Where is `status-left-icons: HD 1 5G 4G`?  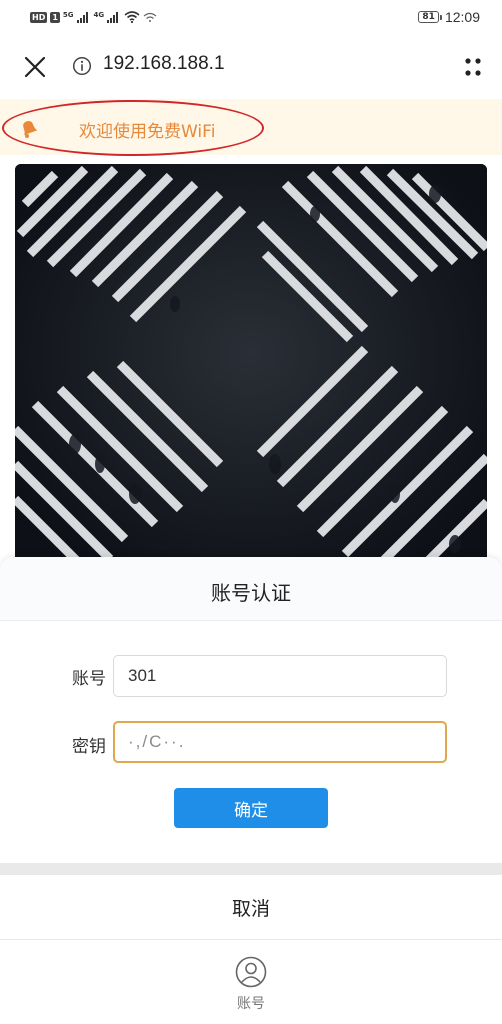
status-left-icons: HD 1 5G 4G is located at coordinates (93, 17).